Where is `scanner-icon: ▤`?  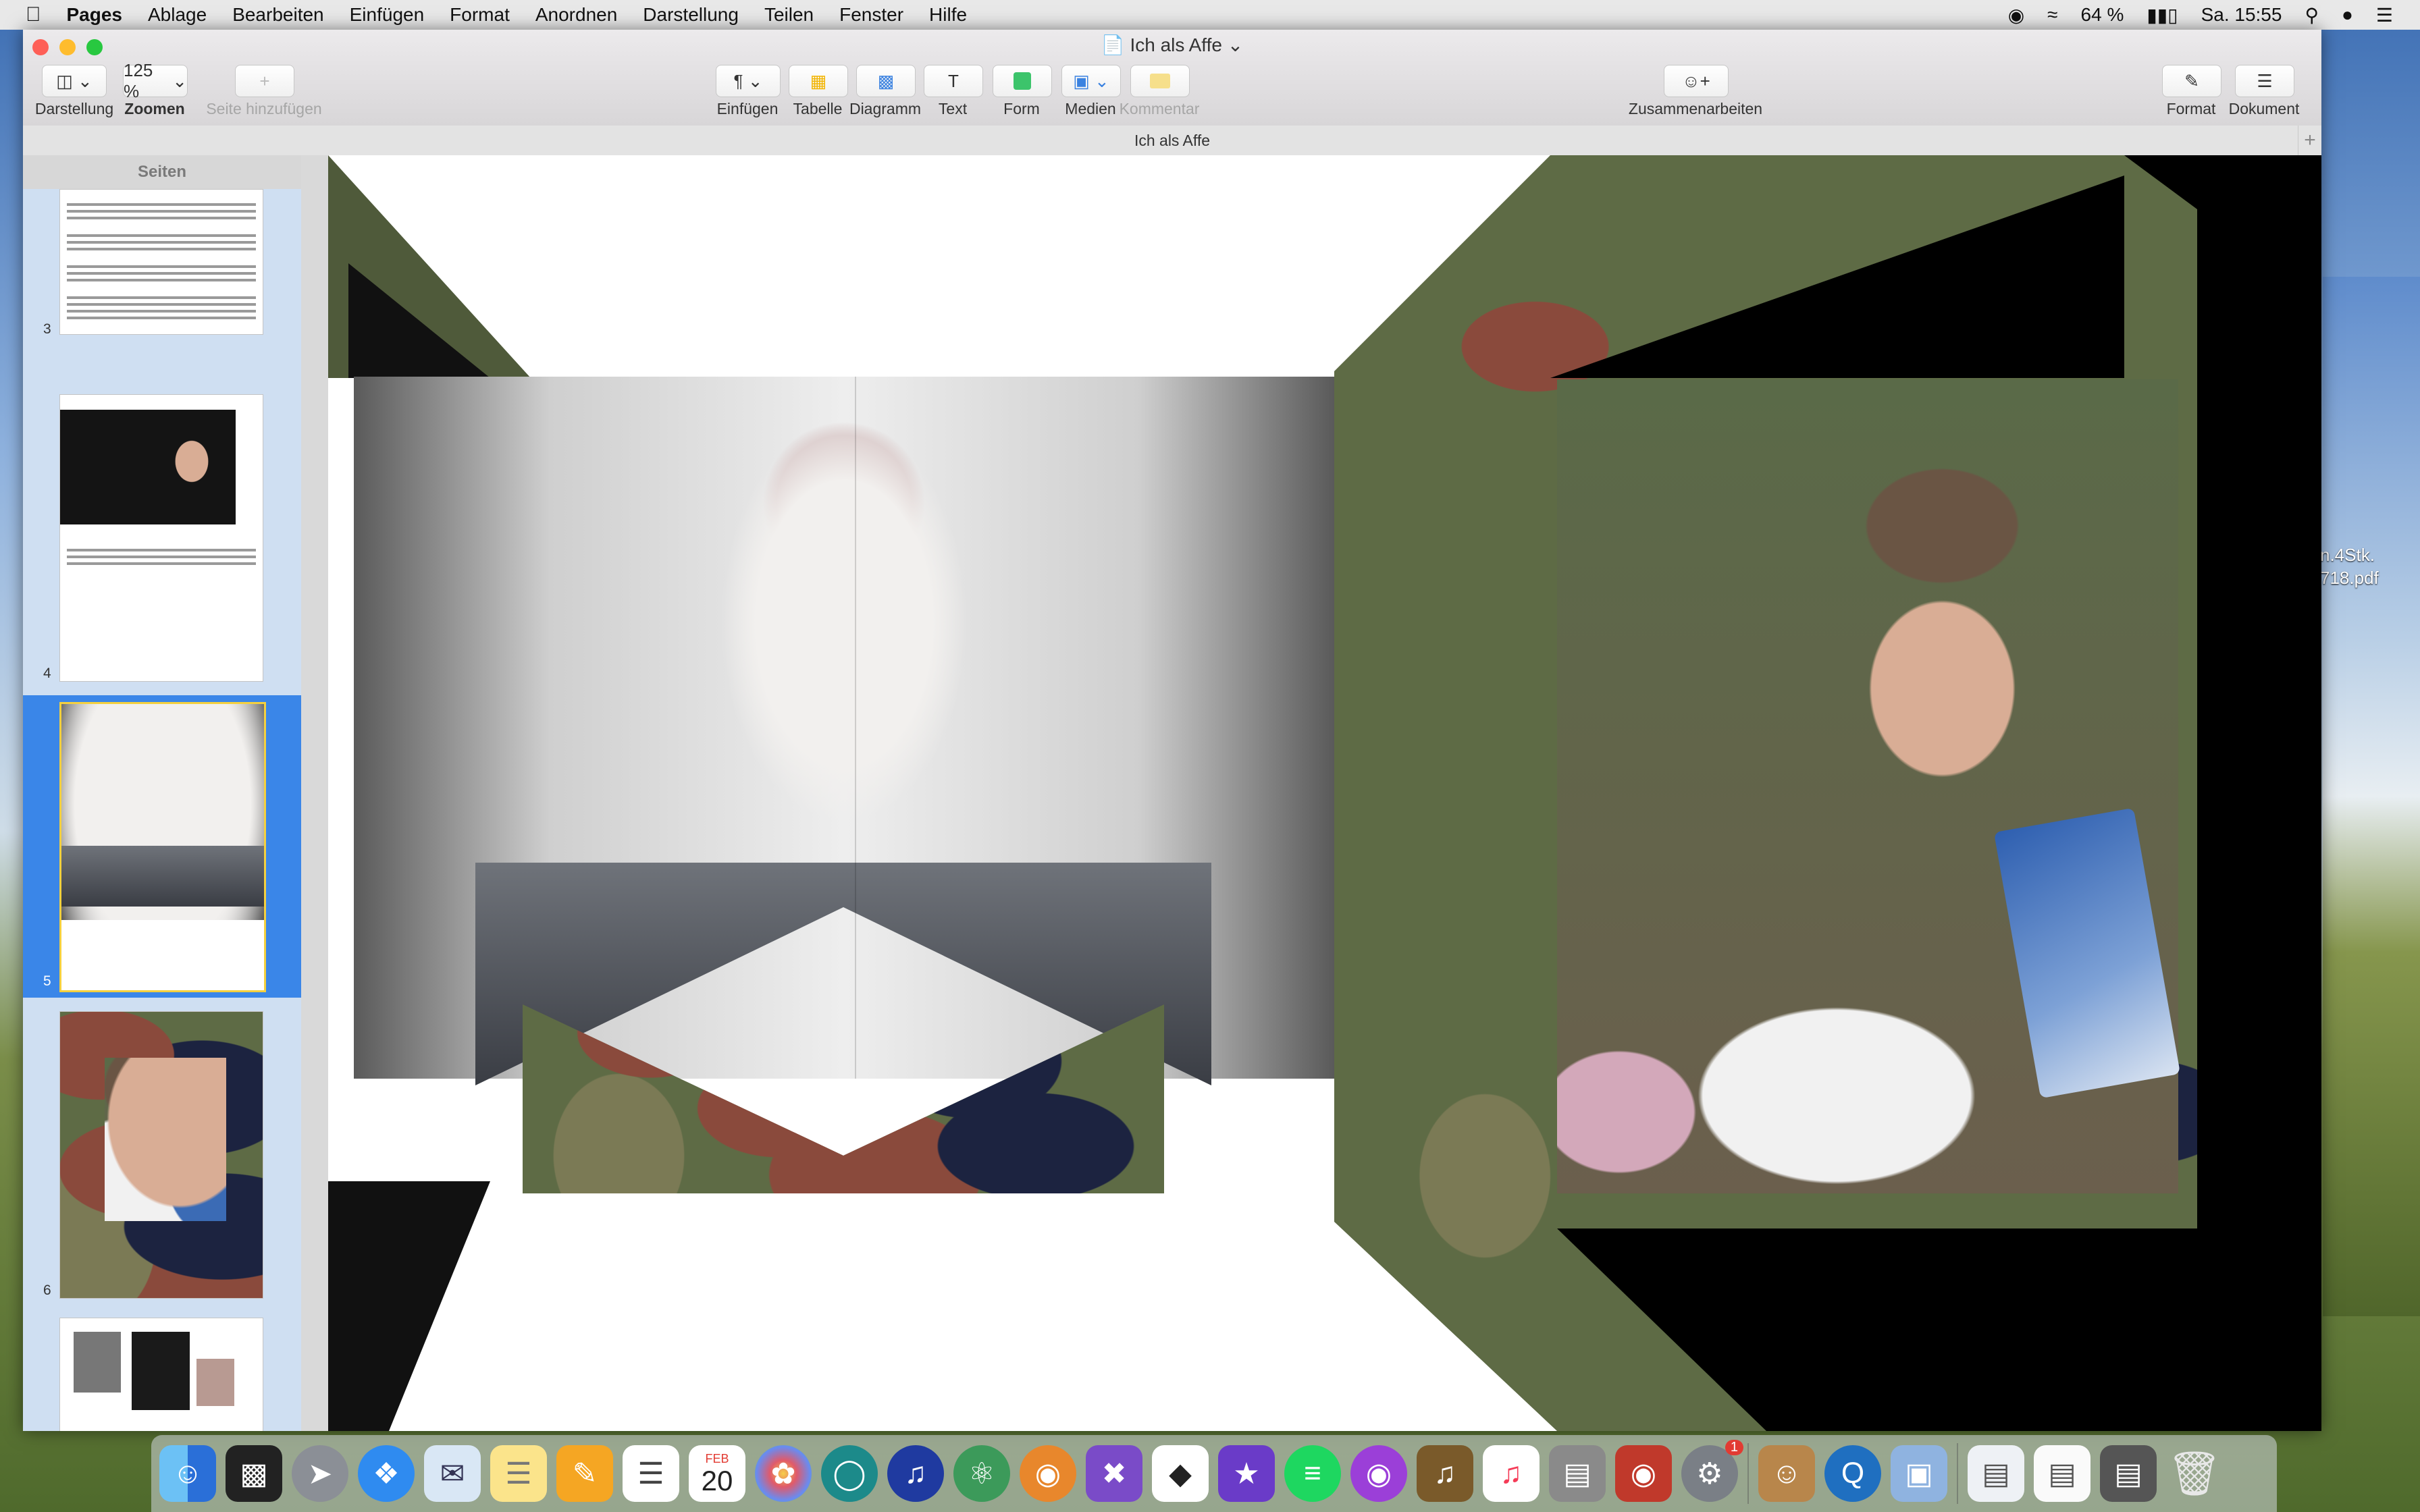
scanner-icon: ▤ is located at coordinates (1577, 1474).